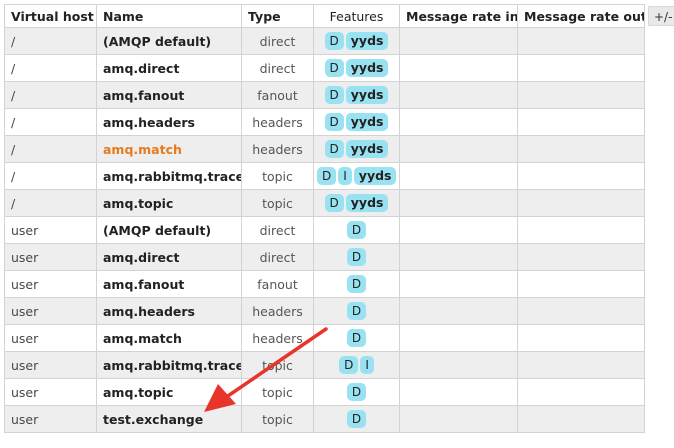  Describe the element at coordinates (50, 16) in the screenshot. I see `header-virtual-host: Virtual host` at that location.